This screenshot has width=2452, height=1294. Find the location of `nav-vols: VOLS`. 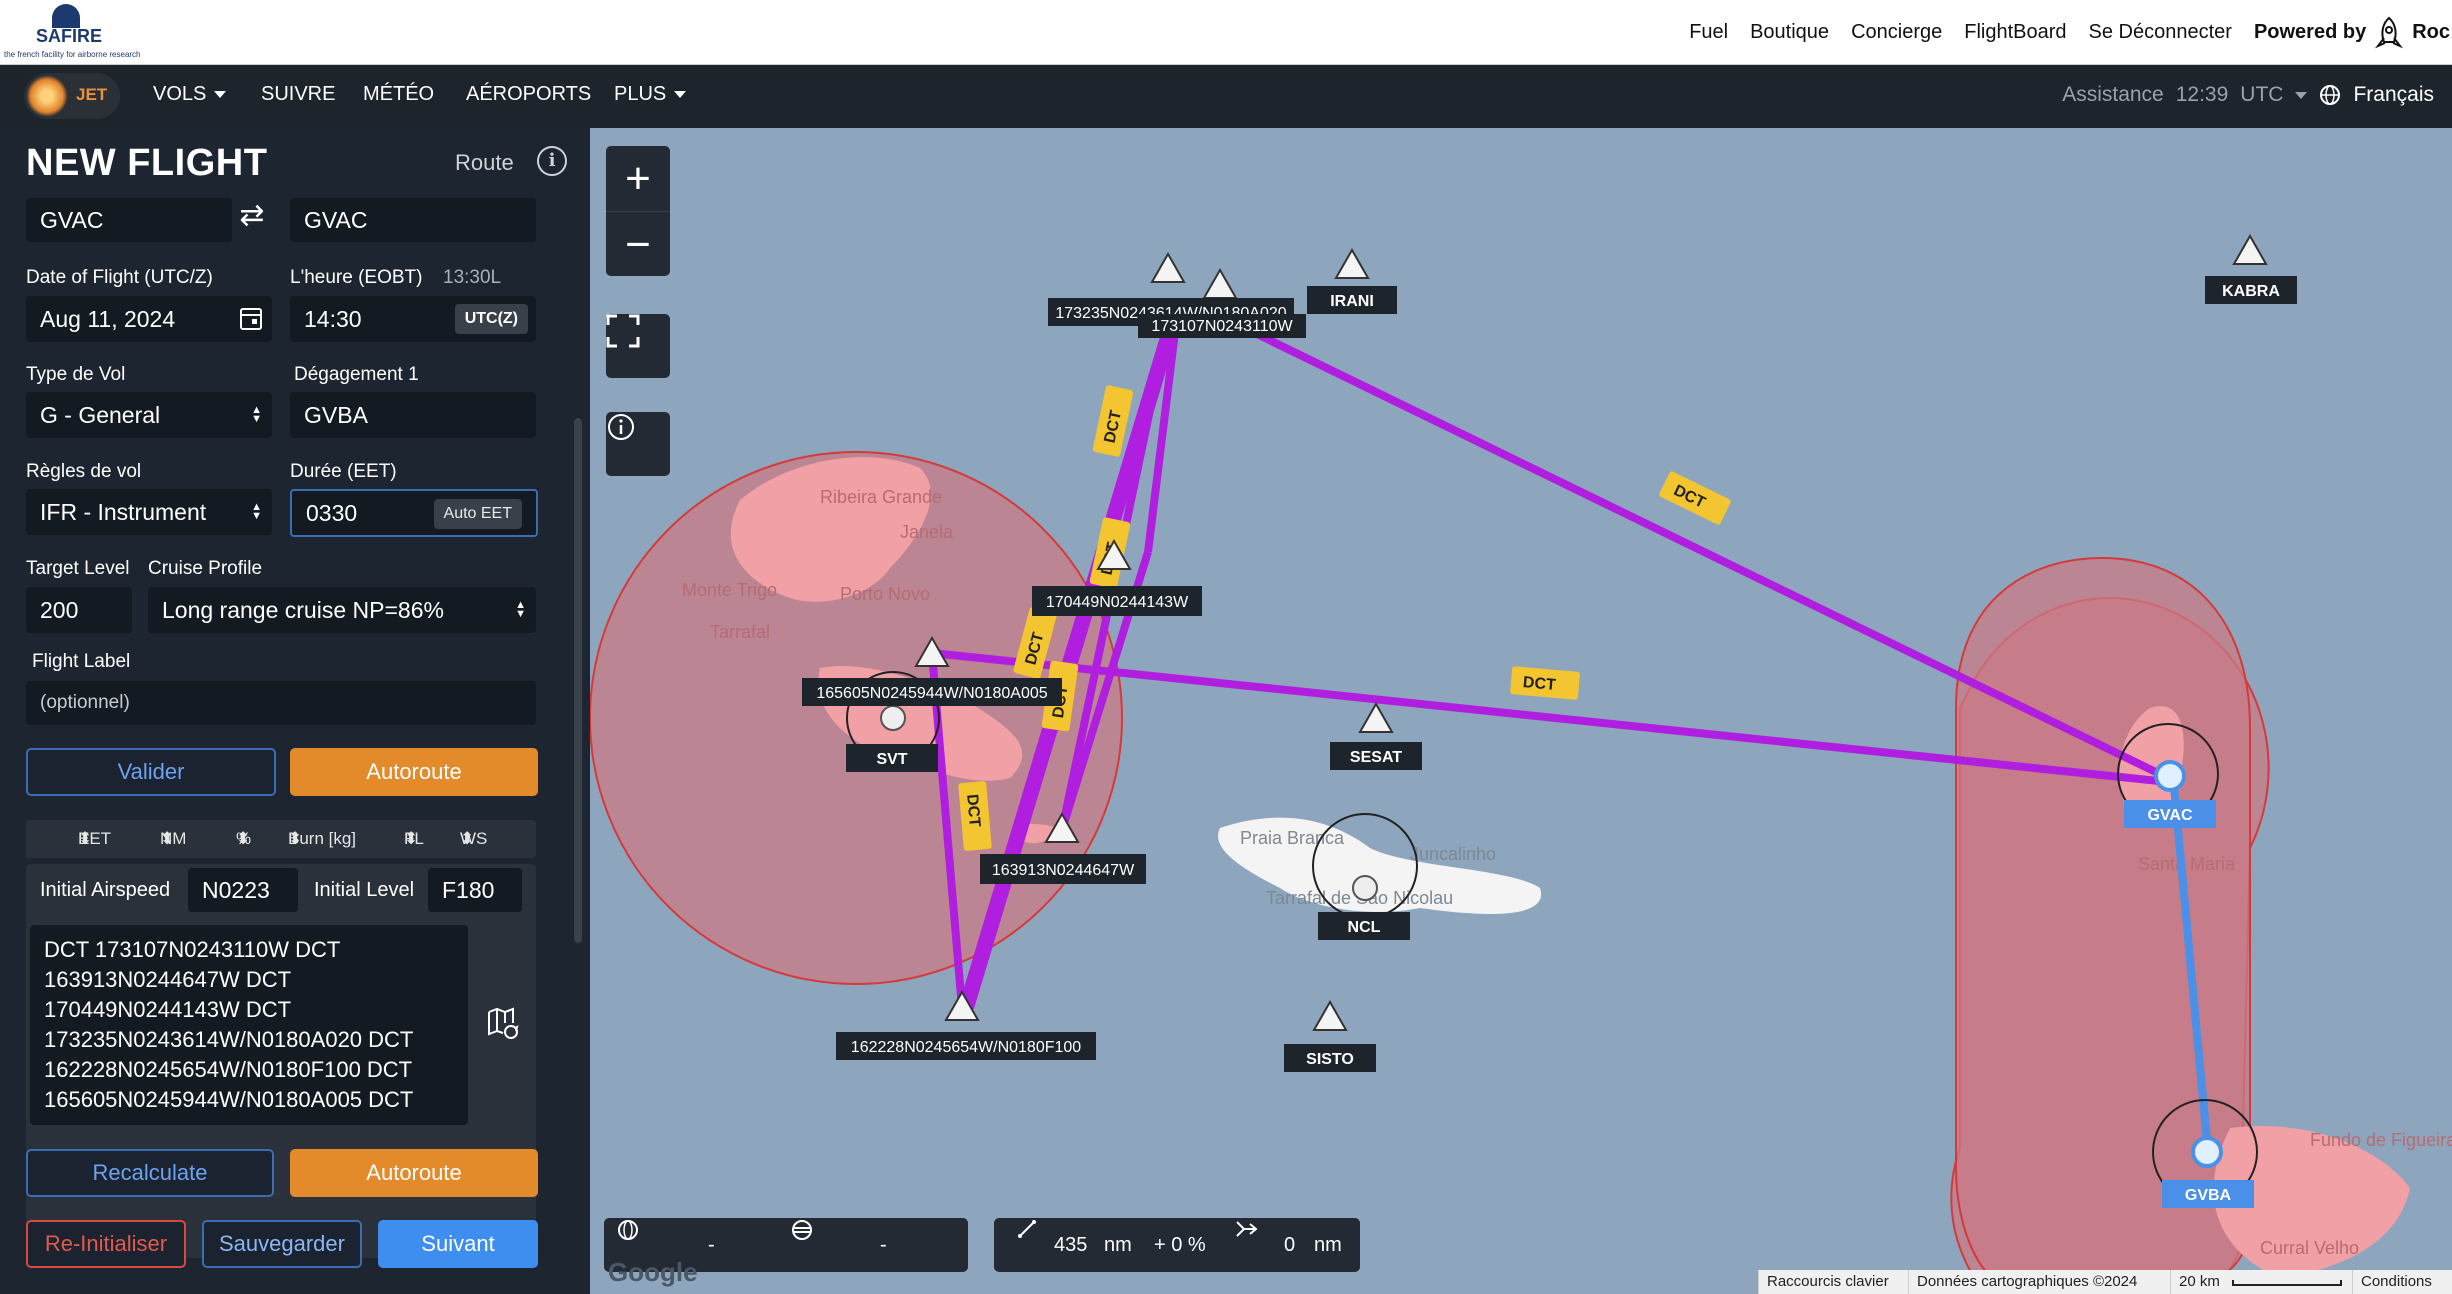

nav-vols: VOLS is located at coordinates (190, 94).